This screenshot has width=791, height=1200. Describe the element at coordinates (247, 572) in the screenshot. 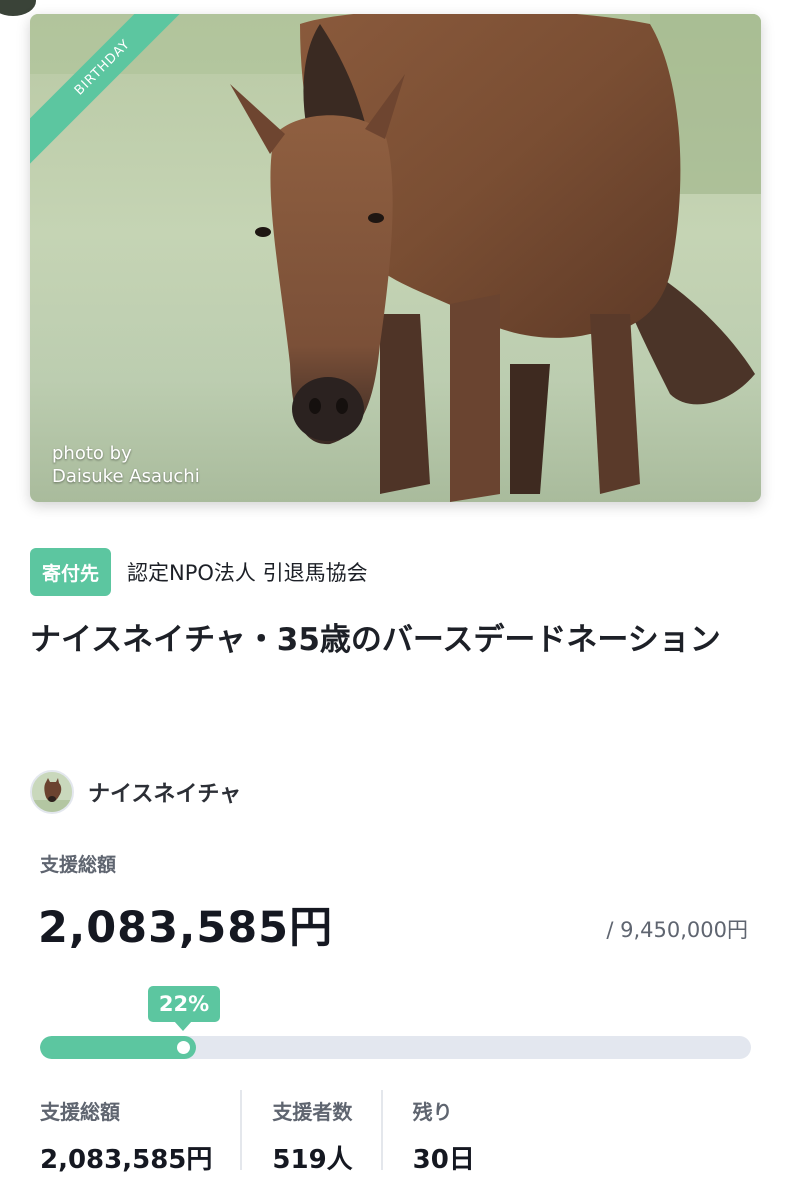

I see `organization-name: 認定NPO法人 引退馬協会` at that location.